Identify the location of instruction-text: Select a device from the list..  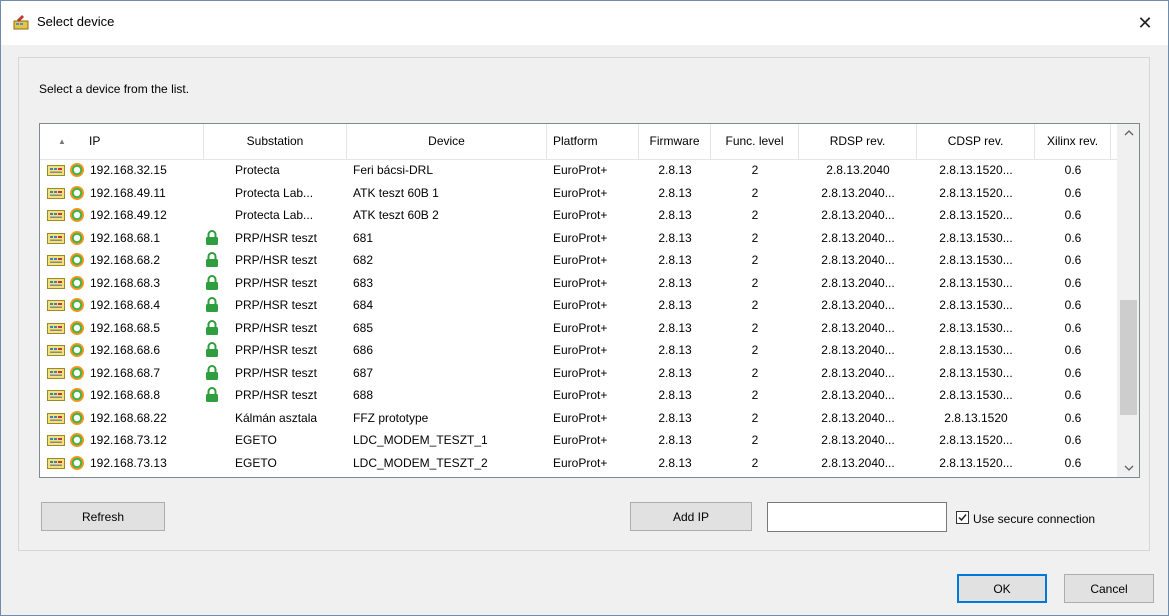
(114, 89).